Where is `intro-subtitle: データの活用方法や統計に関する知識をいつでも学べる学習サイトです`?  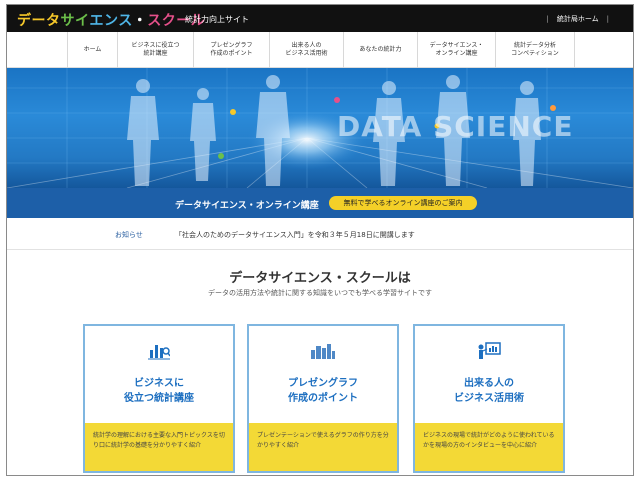 intro-subtitle: データの活用方法や統計に関する知識をいつでも学べる学習サイトです is located at coordinates (320, 293).